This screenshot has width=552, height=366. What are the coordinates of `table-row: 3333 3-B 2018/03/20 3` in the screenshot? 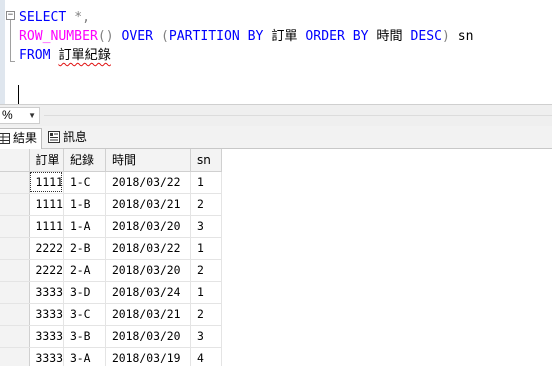 It's located at (111, 336).